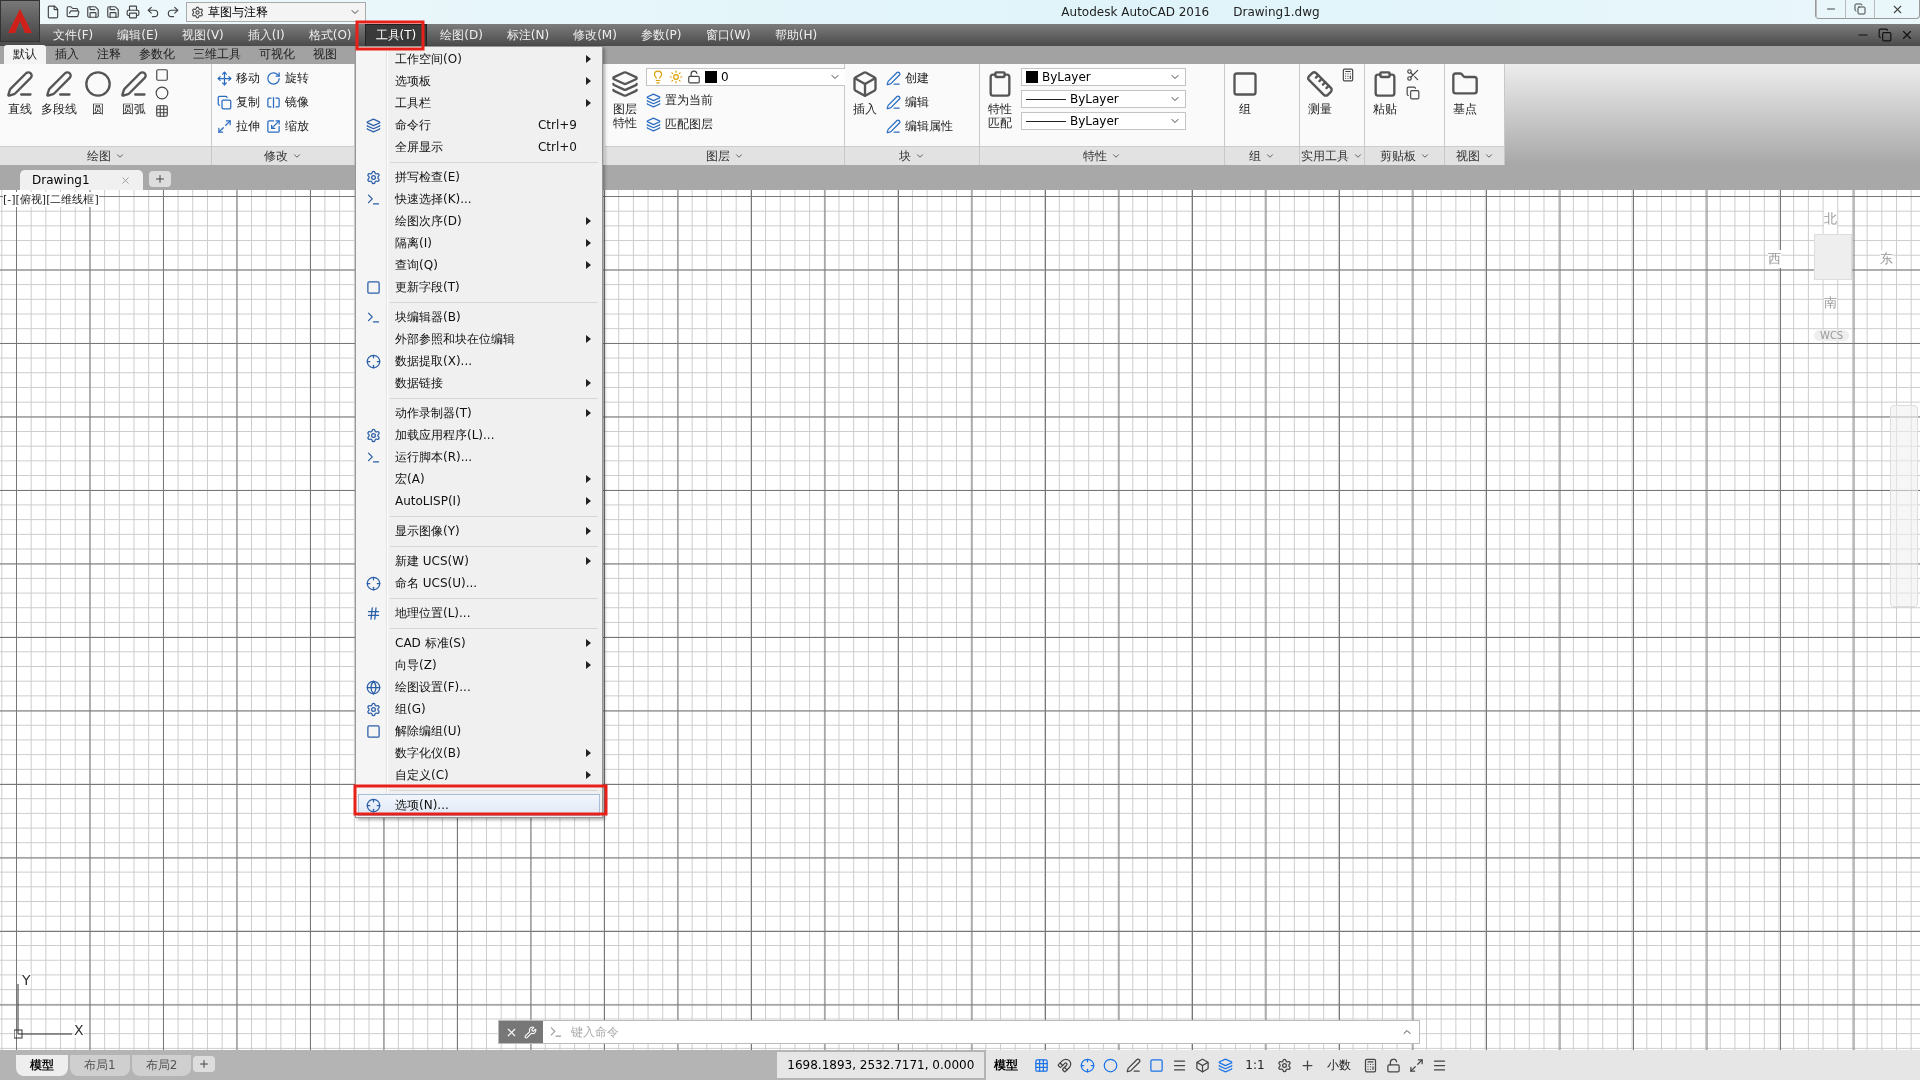 This screenshot has width=1920, height=1080. What do you see at coordinates (113, 12) in the screenshot?
I see `save-as-icon` at bounding box center [113, 12].